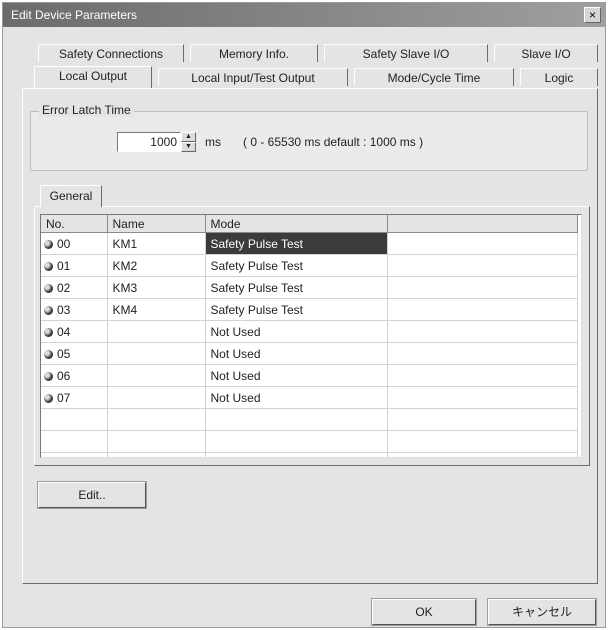  What do you see at coordinates (64, 331) in the screenshot?
I see `row-number: 04` at bounding box center [64, 331].